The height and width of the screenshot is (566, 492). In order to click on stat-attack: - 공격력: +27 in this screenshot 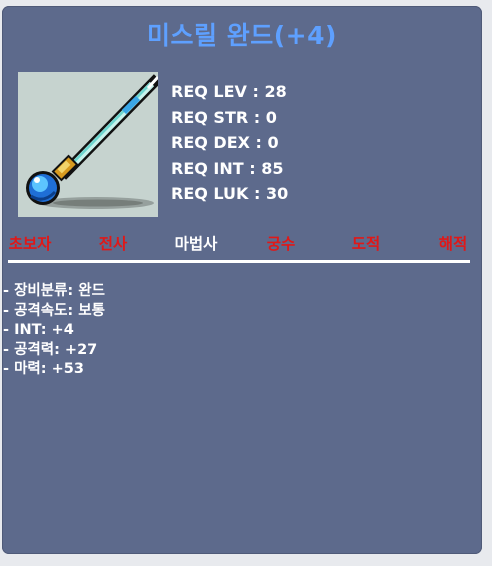, I will do `click(50, 349)`.